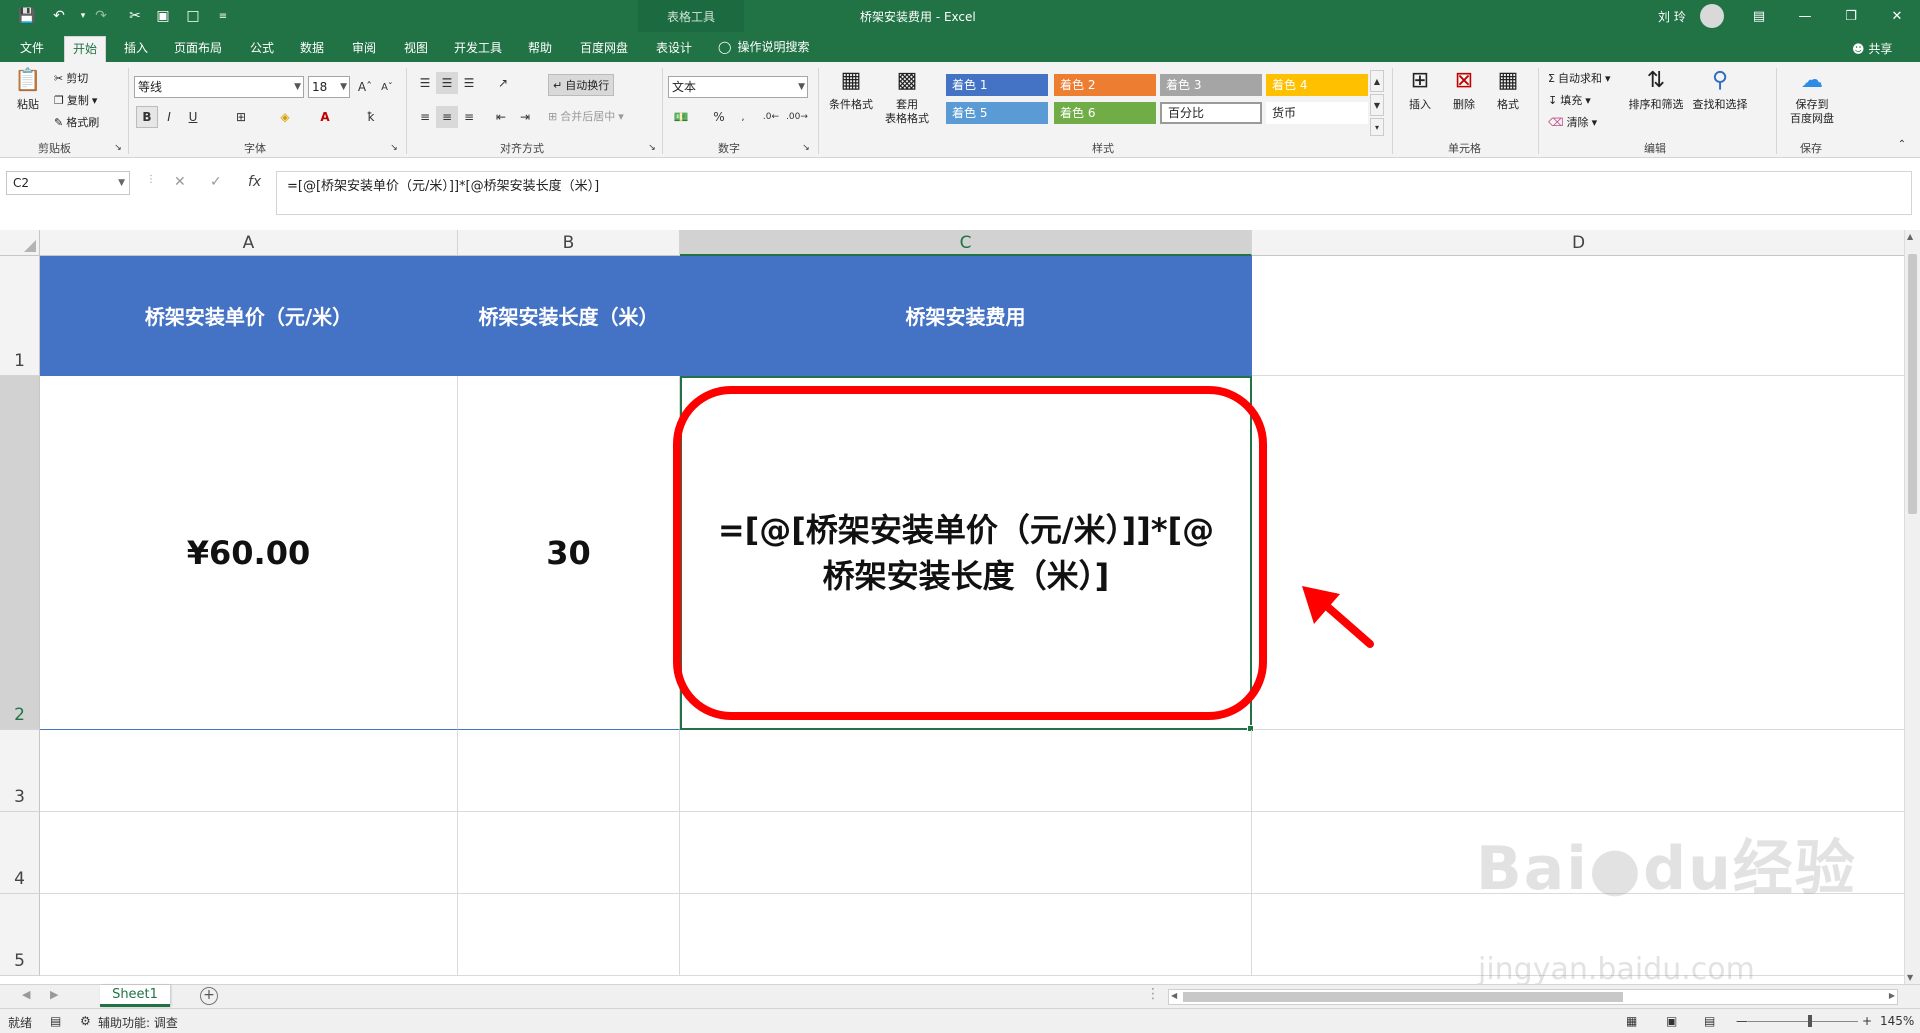 This screenshot has height=1033, width=1920. What do you see at coordinates (169, 117) in the screenshot?
I see `italic-button: I` at bounding box center [169, 117].